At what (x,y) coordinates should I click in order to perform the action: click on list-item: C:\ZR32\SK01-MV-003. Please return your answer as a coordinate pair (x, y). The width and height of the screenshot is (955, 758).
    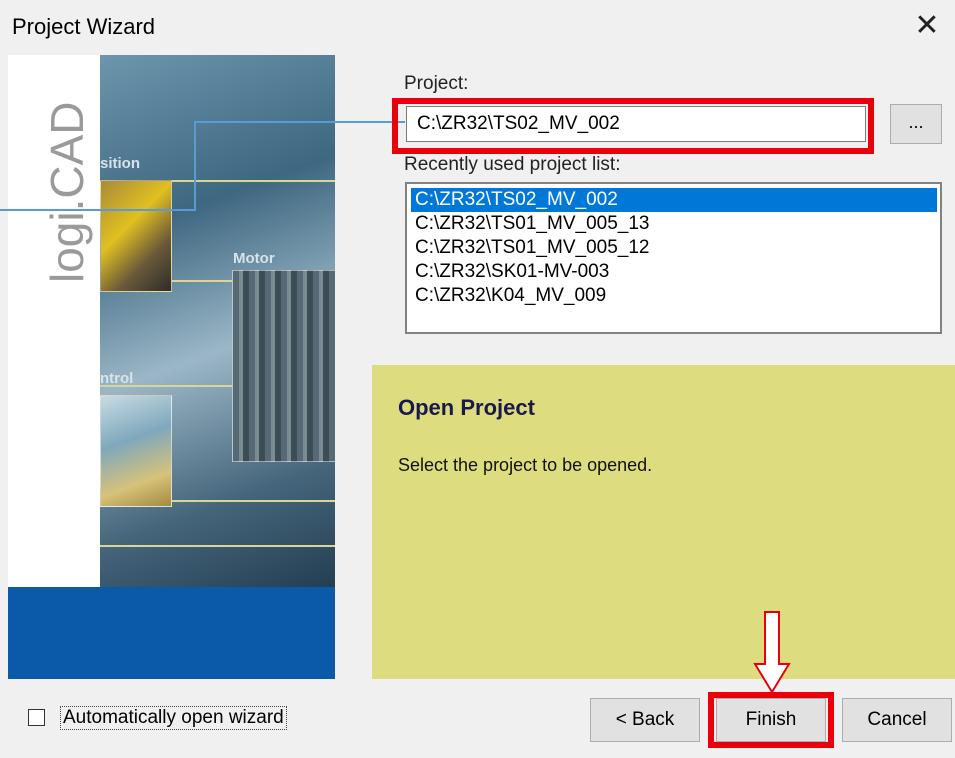
    Looking at the image, I should click on (673, 272).